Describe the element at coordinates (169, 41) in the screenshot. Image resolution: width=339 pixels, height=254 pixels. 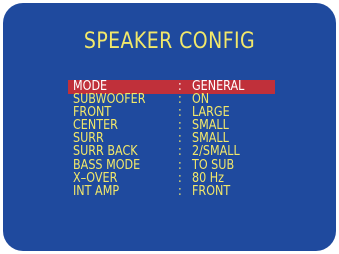
I see `screen-title: SPEAKER CONFIG` at that location.